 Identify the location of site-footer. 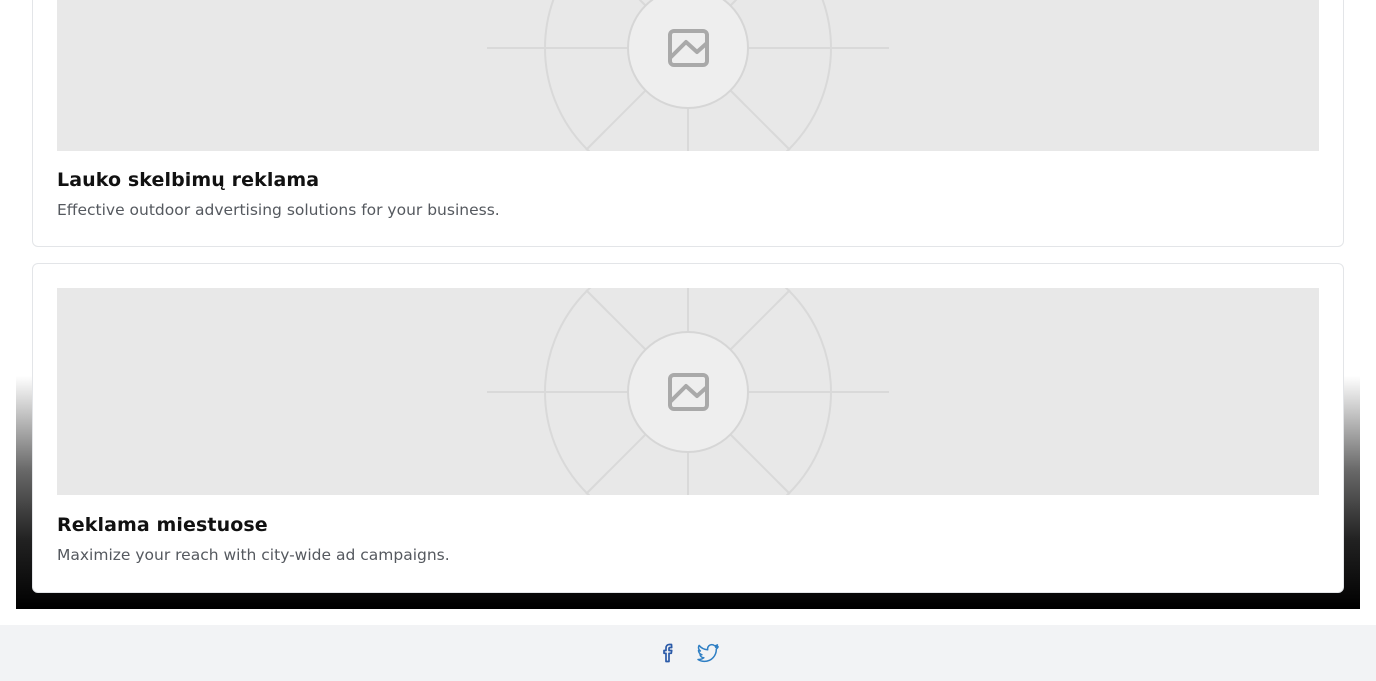
(688, 653).